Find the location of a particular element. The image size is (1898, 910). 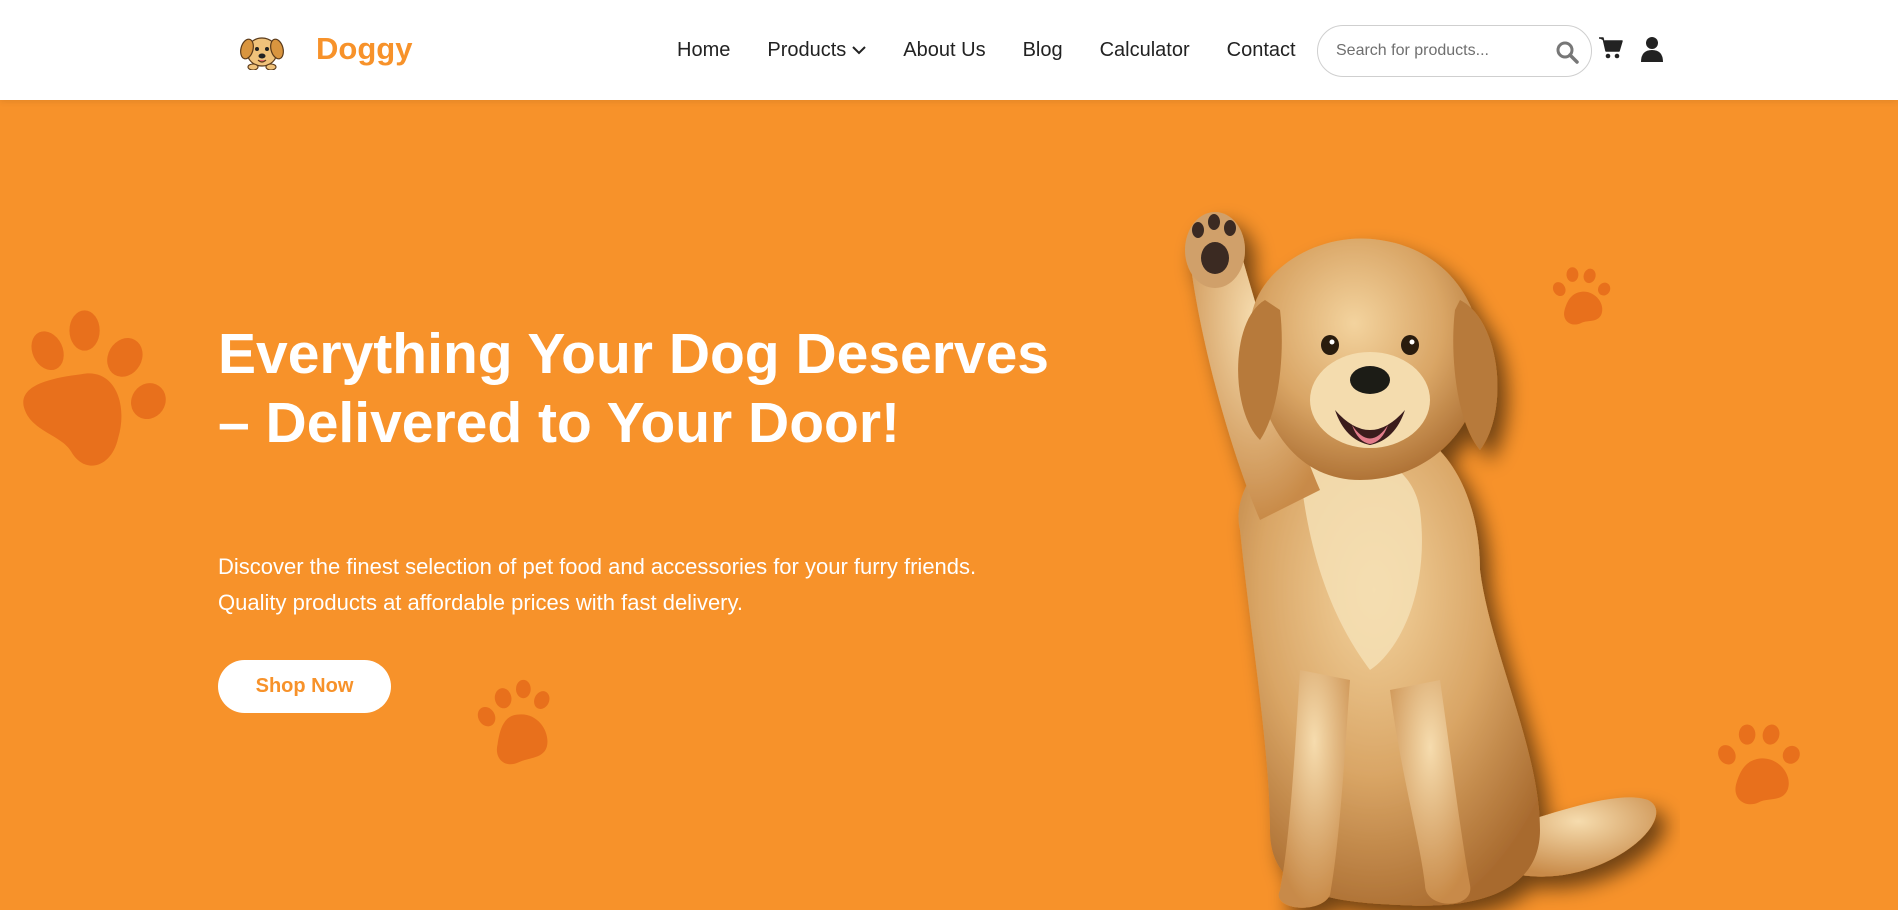

nav-contact: Contact is located at coordinates (1261, 50).